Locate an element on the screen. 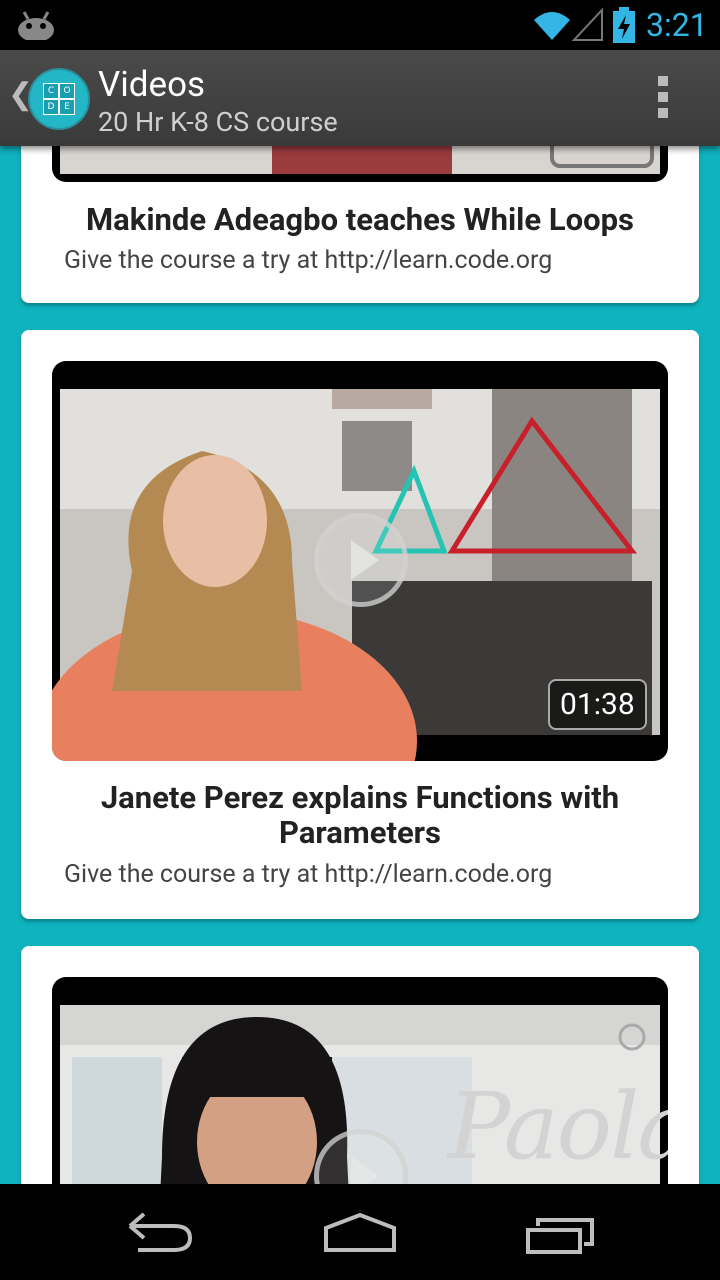 The width and height of the screenshot is (720, 1280). app-logo: C O D E is located at coordinates (59, 99).